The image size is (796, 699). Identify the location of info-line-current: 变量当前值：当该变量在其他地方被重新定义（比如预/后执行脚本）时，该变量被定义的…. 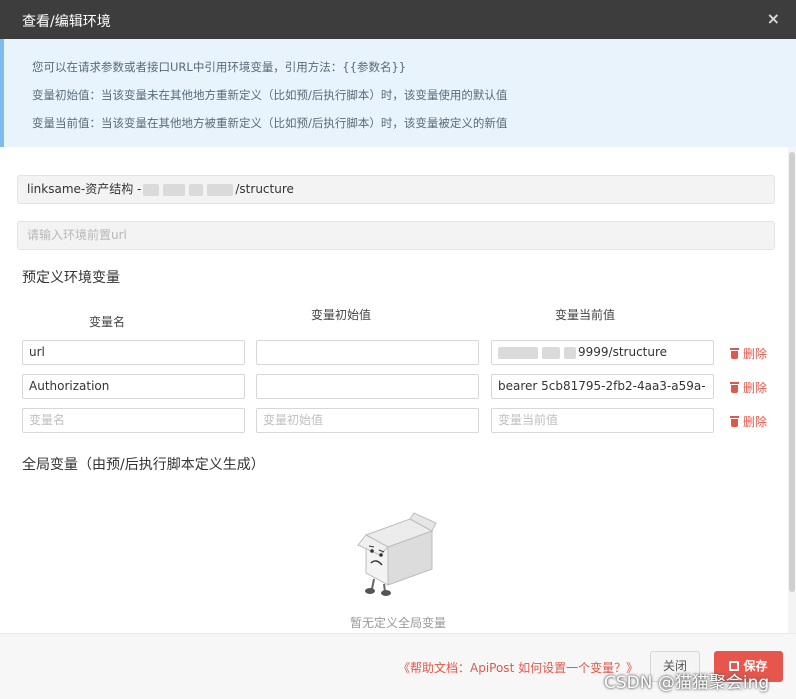
(270, 123).